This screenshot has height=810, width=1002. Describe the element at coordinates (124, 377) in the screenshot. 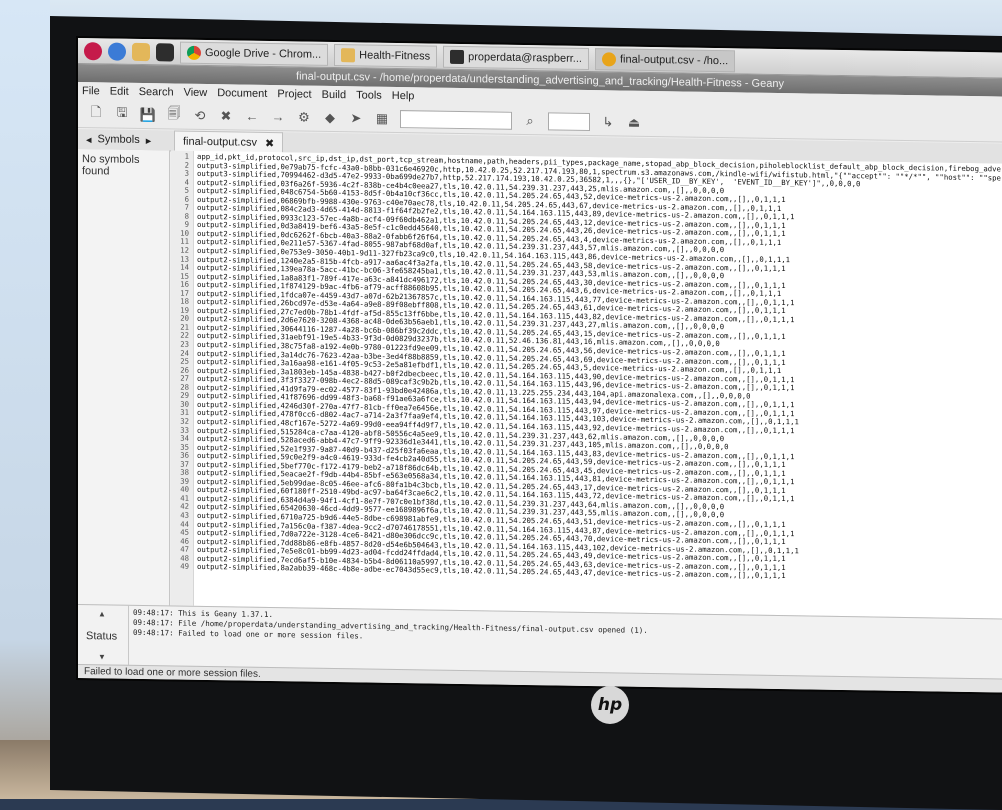

I see `symbols-sidebar: No symbols found` at that location.